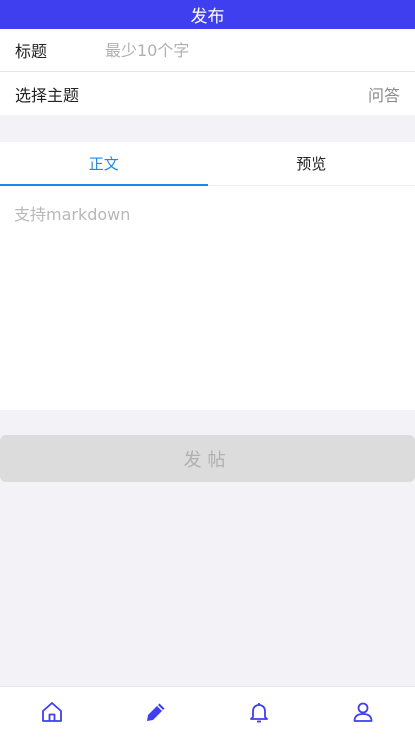 The height and width of the screenshot is (737, 415). I want to click on page-title: 发布, so click(207, 17).